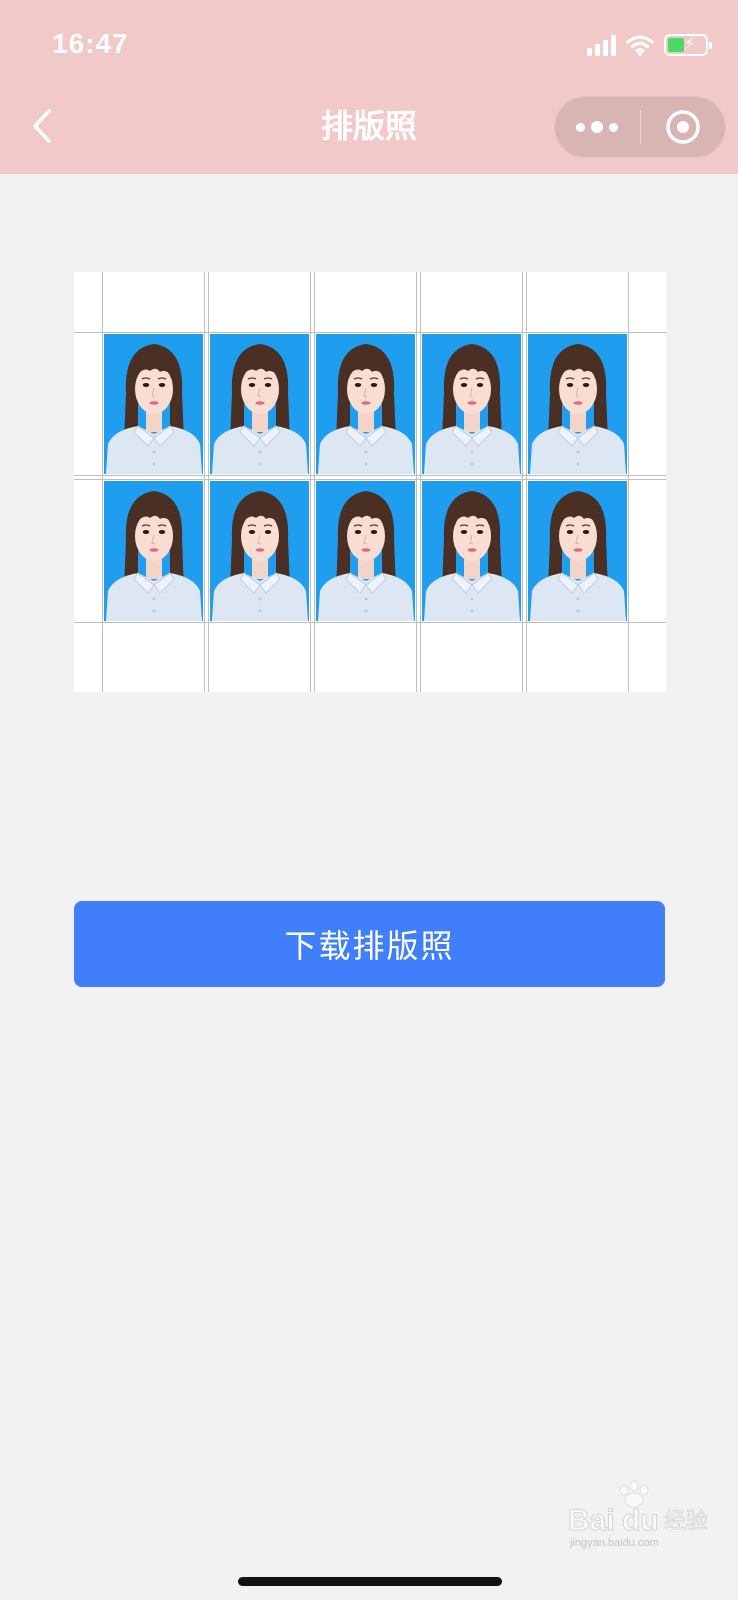 This screenshot has height=1600, width=738. Describe the element at coordinates (614, 1543) in the screenshot. I see `svg-text: jingyan.baidu.com` at that location.